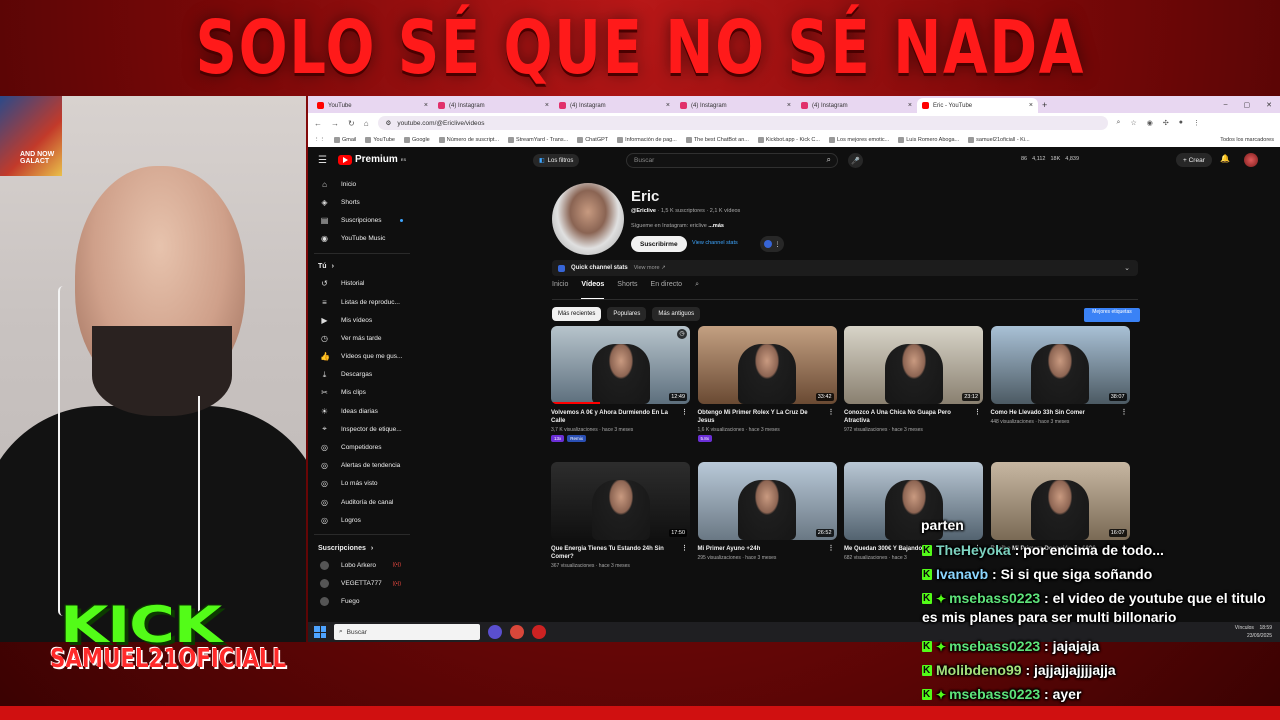 The width and height of the screenshot is (1280, 720). I want to click on sidebar-item: Fuego, so click(360, 602).